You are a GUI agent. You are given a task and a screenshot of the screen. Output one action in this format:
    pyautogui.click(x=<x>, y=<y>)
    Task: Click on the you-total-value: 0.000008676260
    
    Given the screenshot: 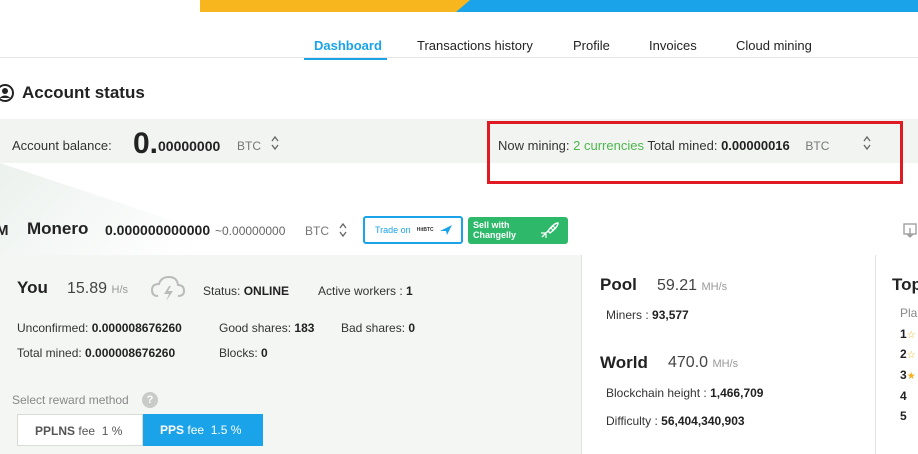 What is the action you would take?
    pyautogui.click(x=130, y=353)
    